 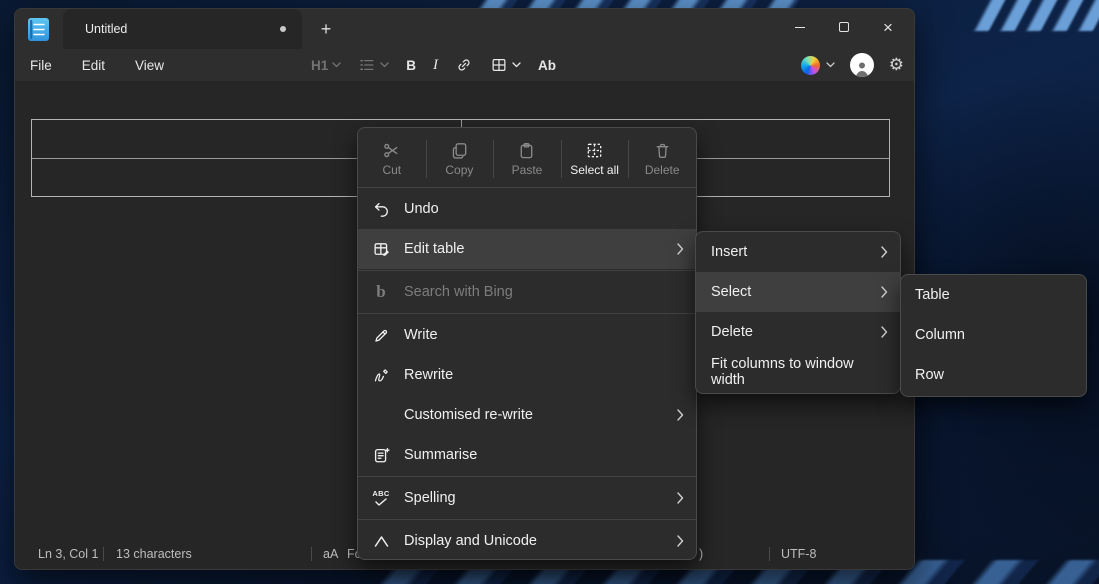 I want to click on cut-button: Cut, so click(x=392, y=159).